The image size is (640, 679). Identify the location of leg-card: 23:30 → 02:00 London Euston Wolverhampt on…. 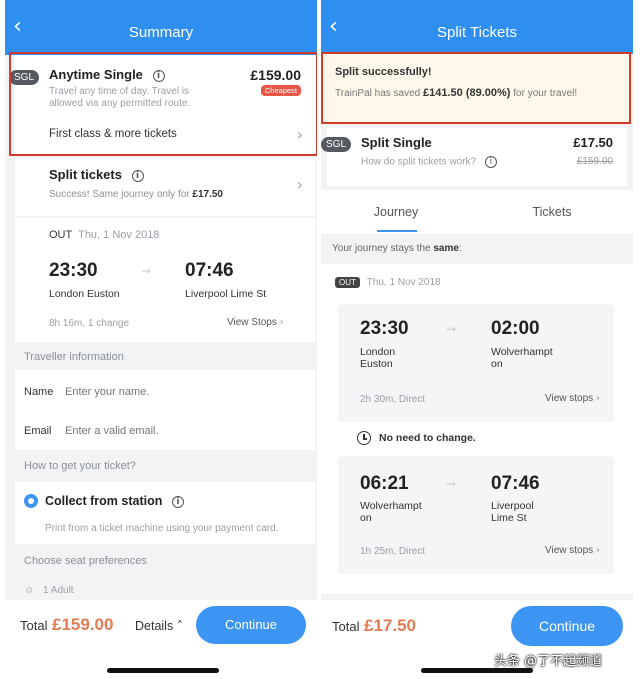
(476, 363).